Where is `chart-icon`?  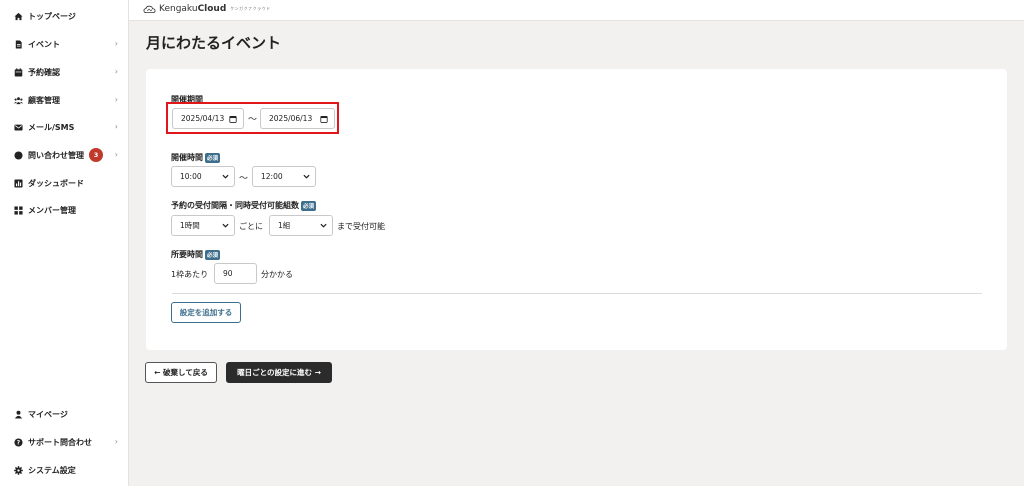
chart-icon is located at coordinates (18, 183).